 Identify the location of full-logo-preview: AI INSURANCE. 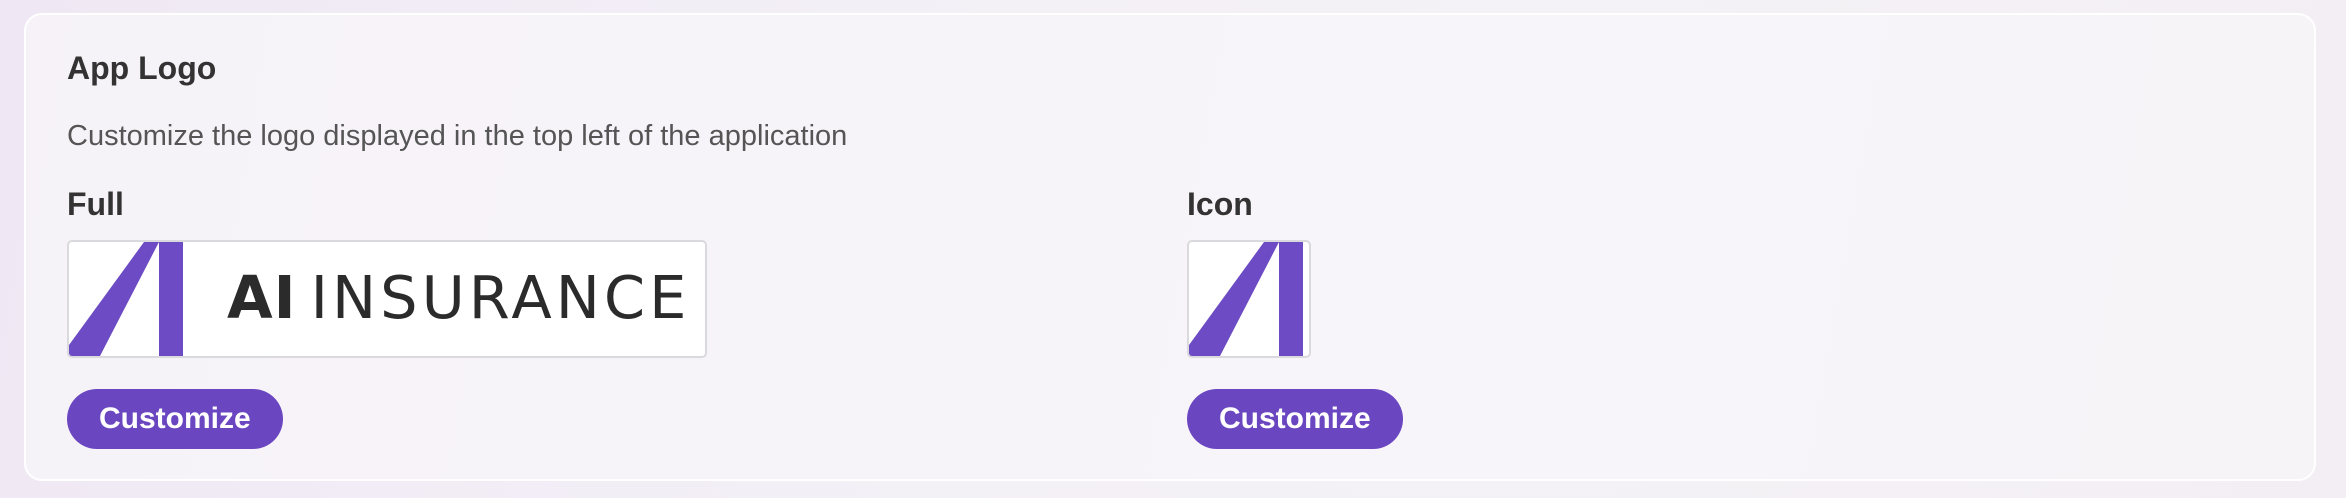
(387, 299).